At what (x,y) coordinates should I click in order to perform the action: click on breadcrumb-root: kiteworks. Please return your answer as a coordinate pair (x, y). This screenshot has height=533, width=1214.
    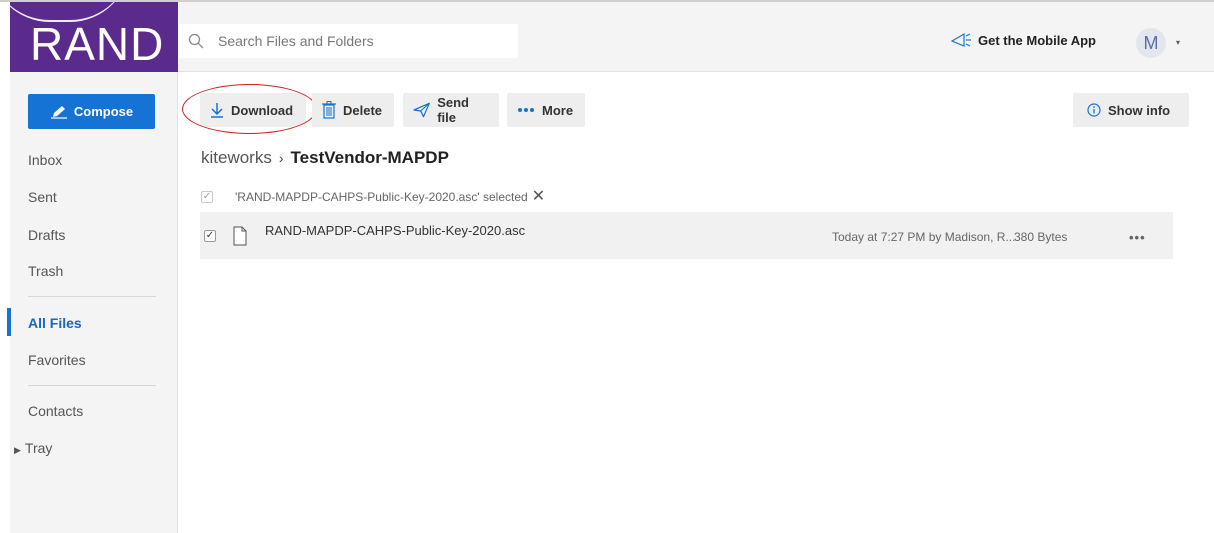
    Looking at the image, I should click on (236, 158).